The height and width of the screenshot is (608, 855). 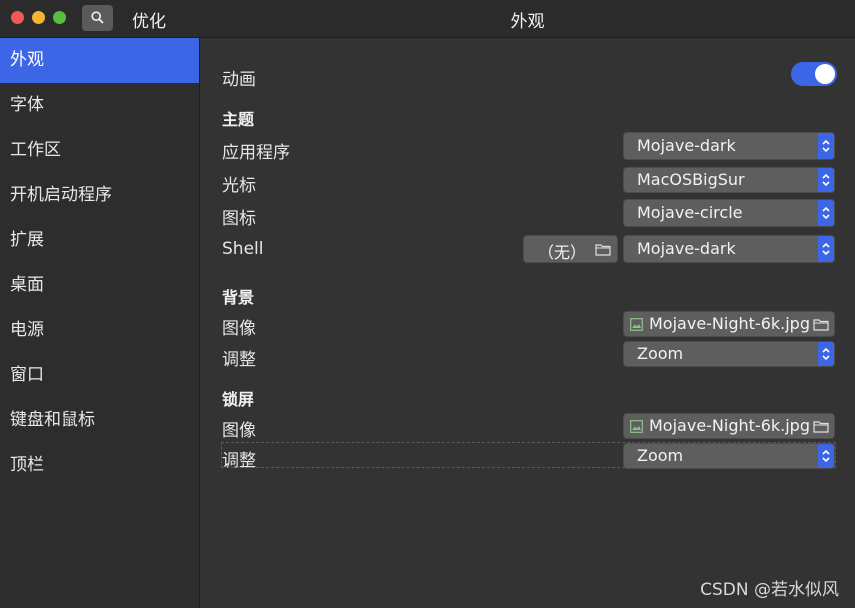 What do you see at coordinates (99, 420) in the screenshot?
I see `sidebar-item-keyboard-mouse: 键盘和鼠标` at bounding box center [99, 420].